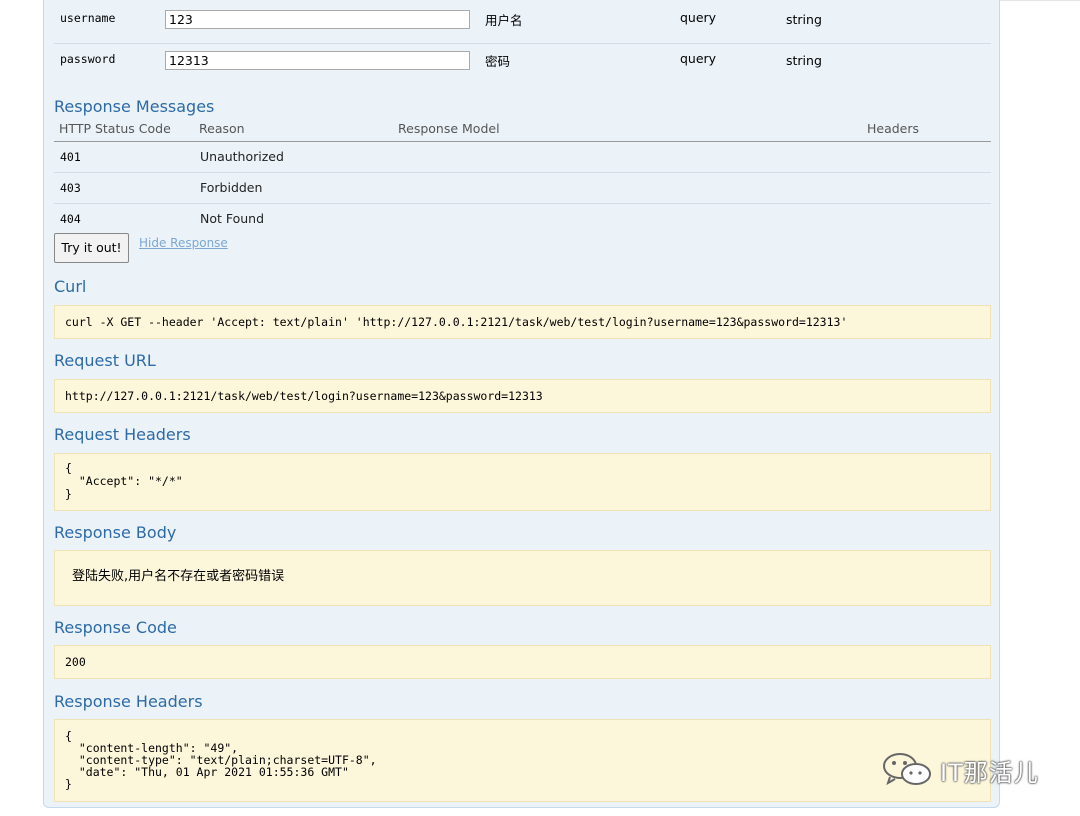  Describe the element at coordinates (91, 248) in the screenshot. I see `try-it-out-button: Try it out!` at that location.